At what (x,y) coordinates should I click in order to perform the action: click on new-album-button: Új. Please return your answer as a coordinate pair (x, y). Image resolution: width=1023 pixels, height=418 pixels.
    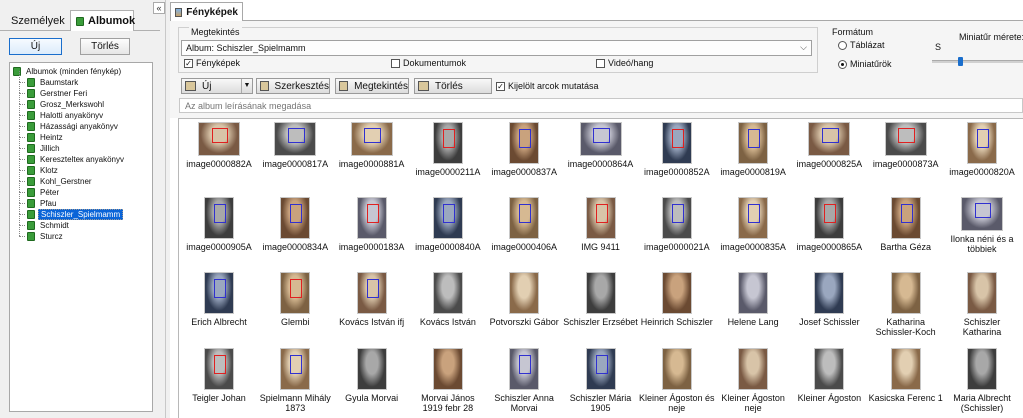
    Looking at the image, I should click on (35, 46).